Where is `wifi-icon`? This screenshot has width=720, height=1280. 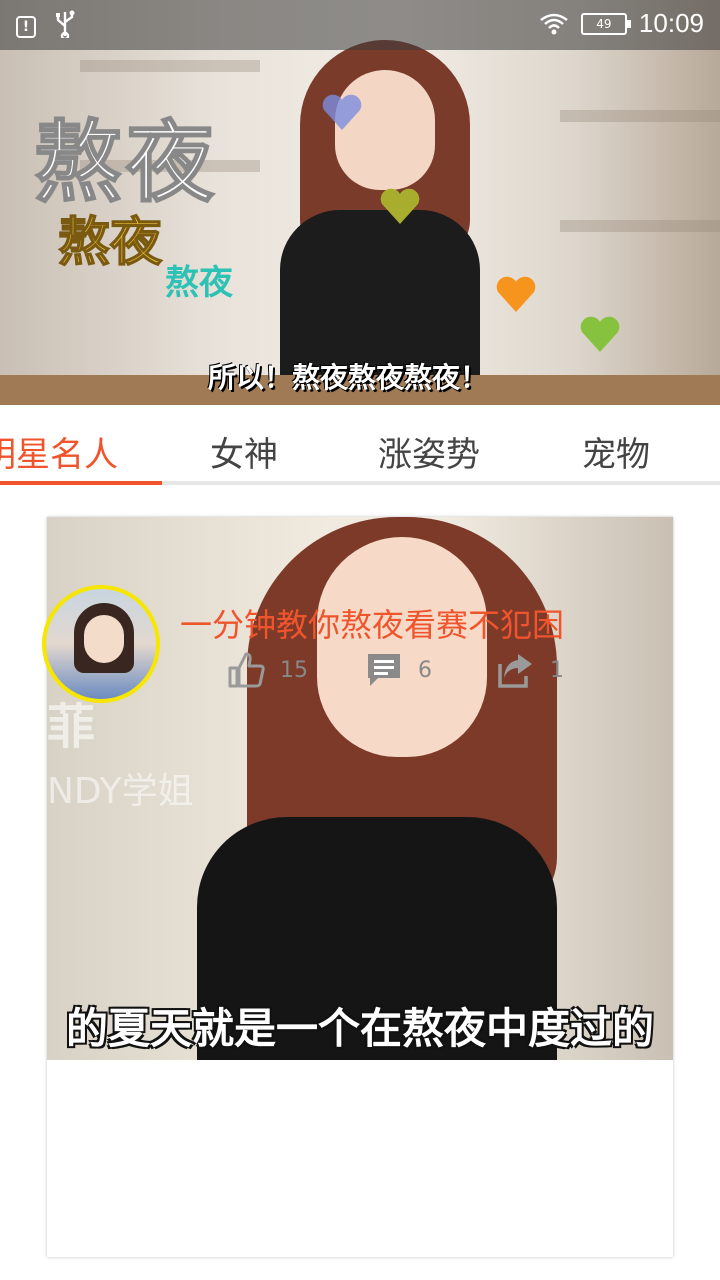 wifi-icon is located at coordinates (554, 23).